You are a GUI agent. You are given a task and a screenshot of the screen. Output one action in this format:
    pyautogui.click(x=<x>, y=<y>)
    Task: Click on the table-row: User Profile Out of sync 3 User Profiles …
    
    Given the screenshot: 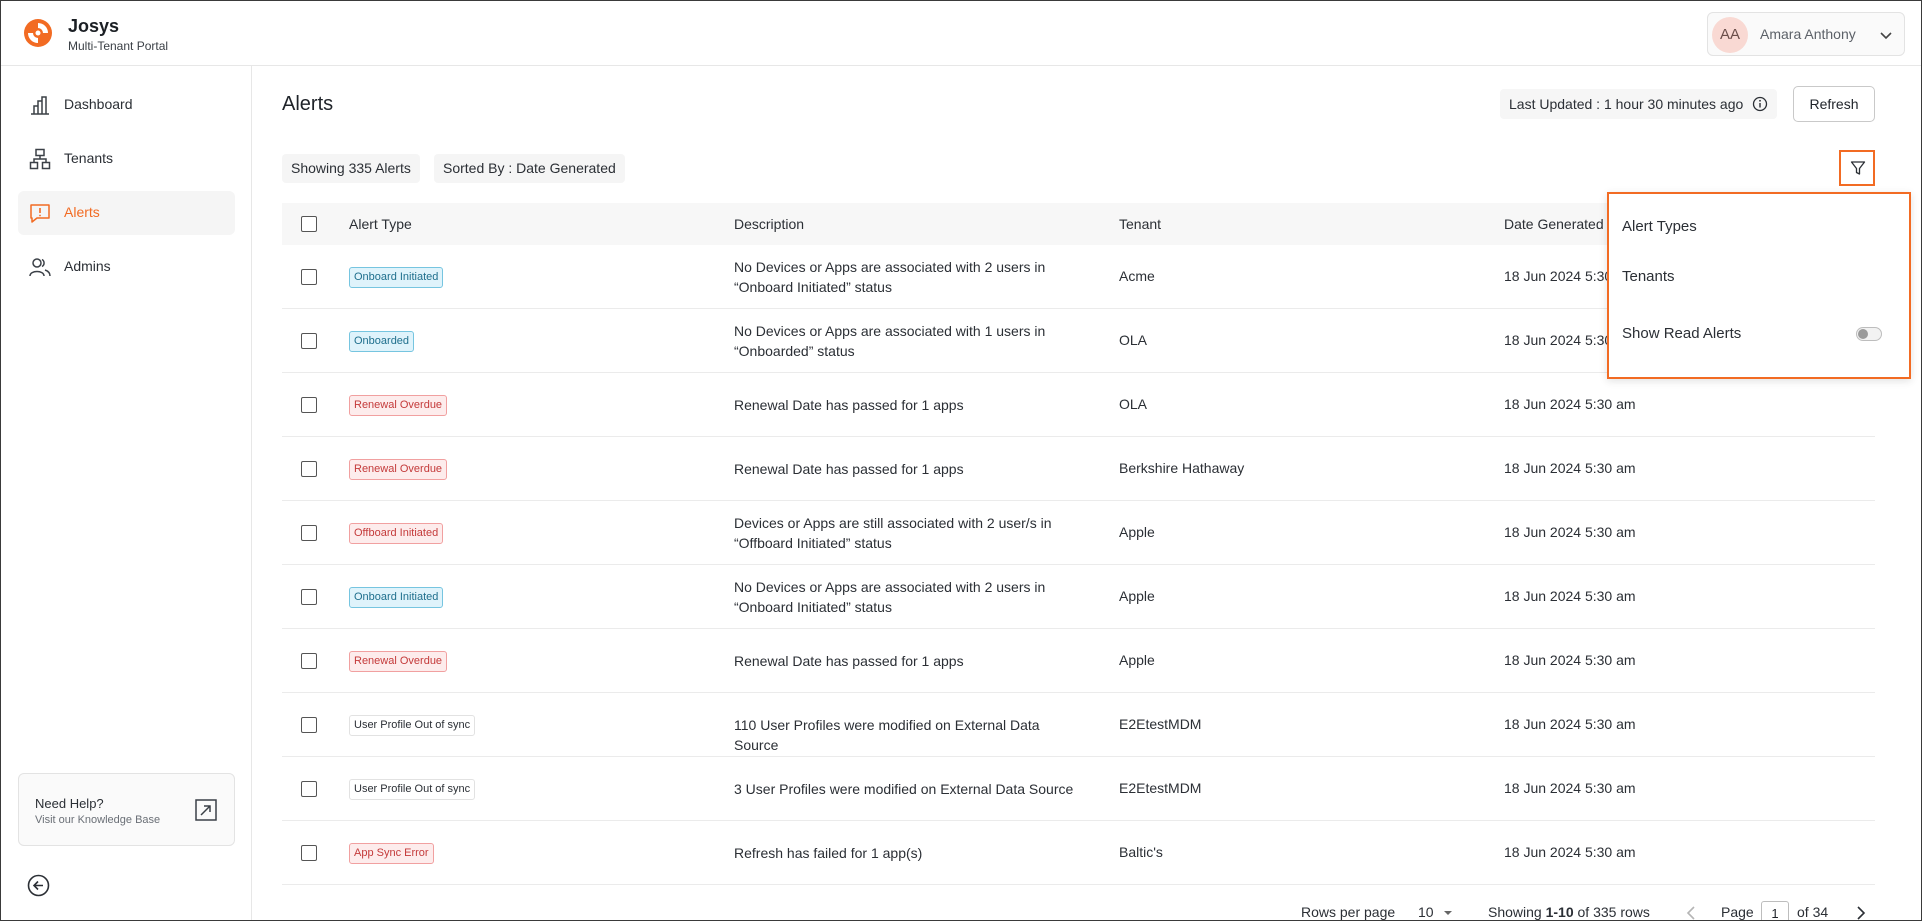 What is the action you would take?
    pyautogui.click(x=1078, y=789)
    